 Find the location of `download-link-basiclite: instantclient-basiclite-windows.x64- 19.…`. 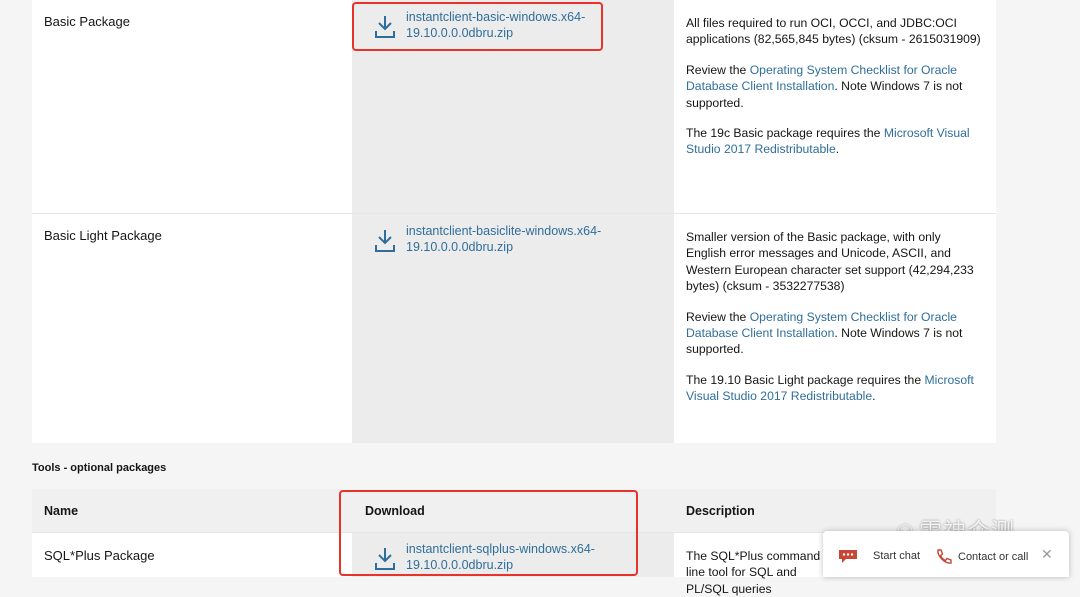

download-link-basiclite: instantclient-basiclite-windows.x64- 19.… is located at coordinates (521, 239).